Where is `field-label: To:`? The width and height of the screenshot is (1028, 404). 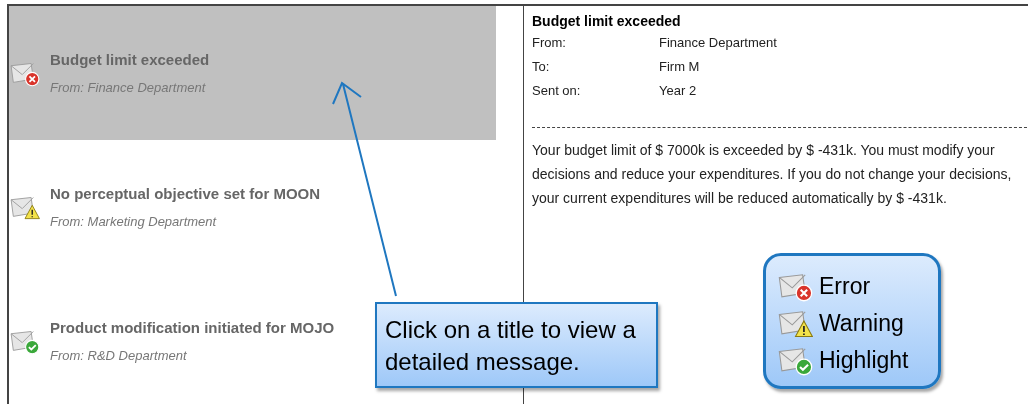 field-label: To: is located at coordinates (541, 67).